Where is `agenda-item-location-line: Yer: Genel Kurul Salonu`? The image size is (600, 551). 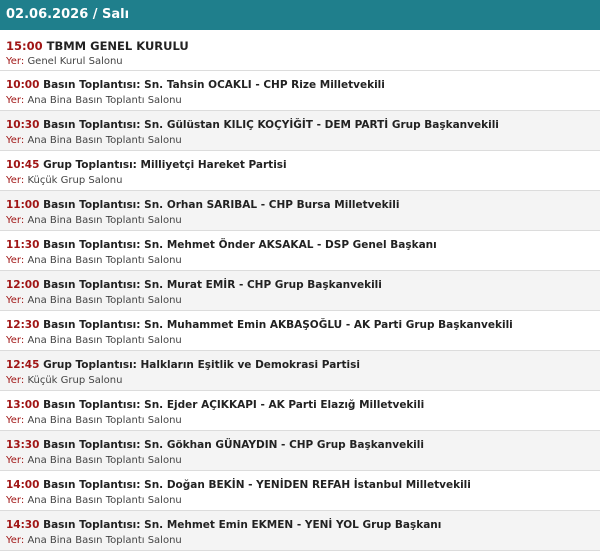 agenda-item-location-line: Yer: Genel Kurul Salonu is located at coordinates (300, 61).